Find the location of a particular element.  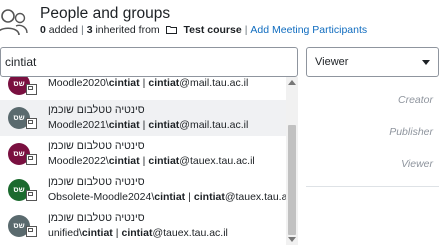

role-creator: Creator is located at coordinates (415, 100).